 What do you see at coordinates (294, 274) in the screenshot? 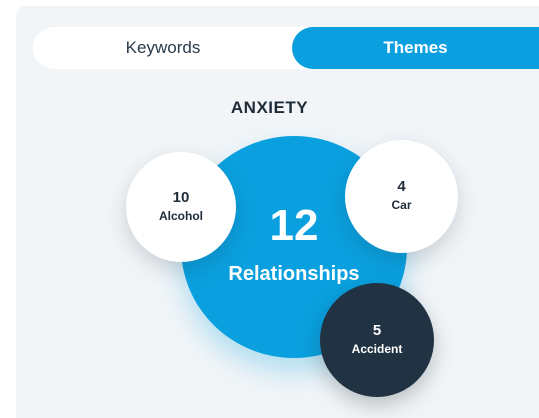
I see `main-theme-label: Relationships` at bounding box center [294, 274].